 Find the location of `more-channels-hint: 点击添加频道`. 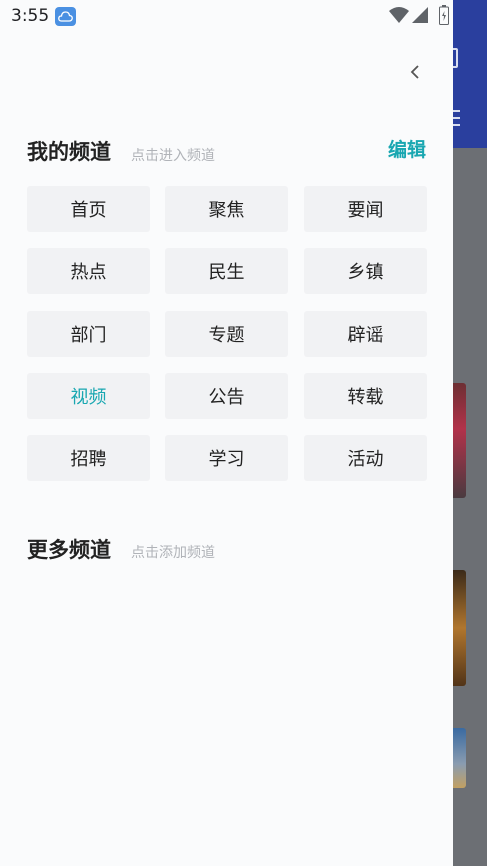

more-channels-hint: 点击添加频道 is located at coordinates (173, 553).